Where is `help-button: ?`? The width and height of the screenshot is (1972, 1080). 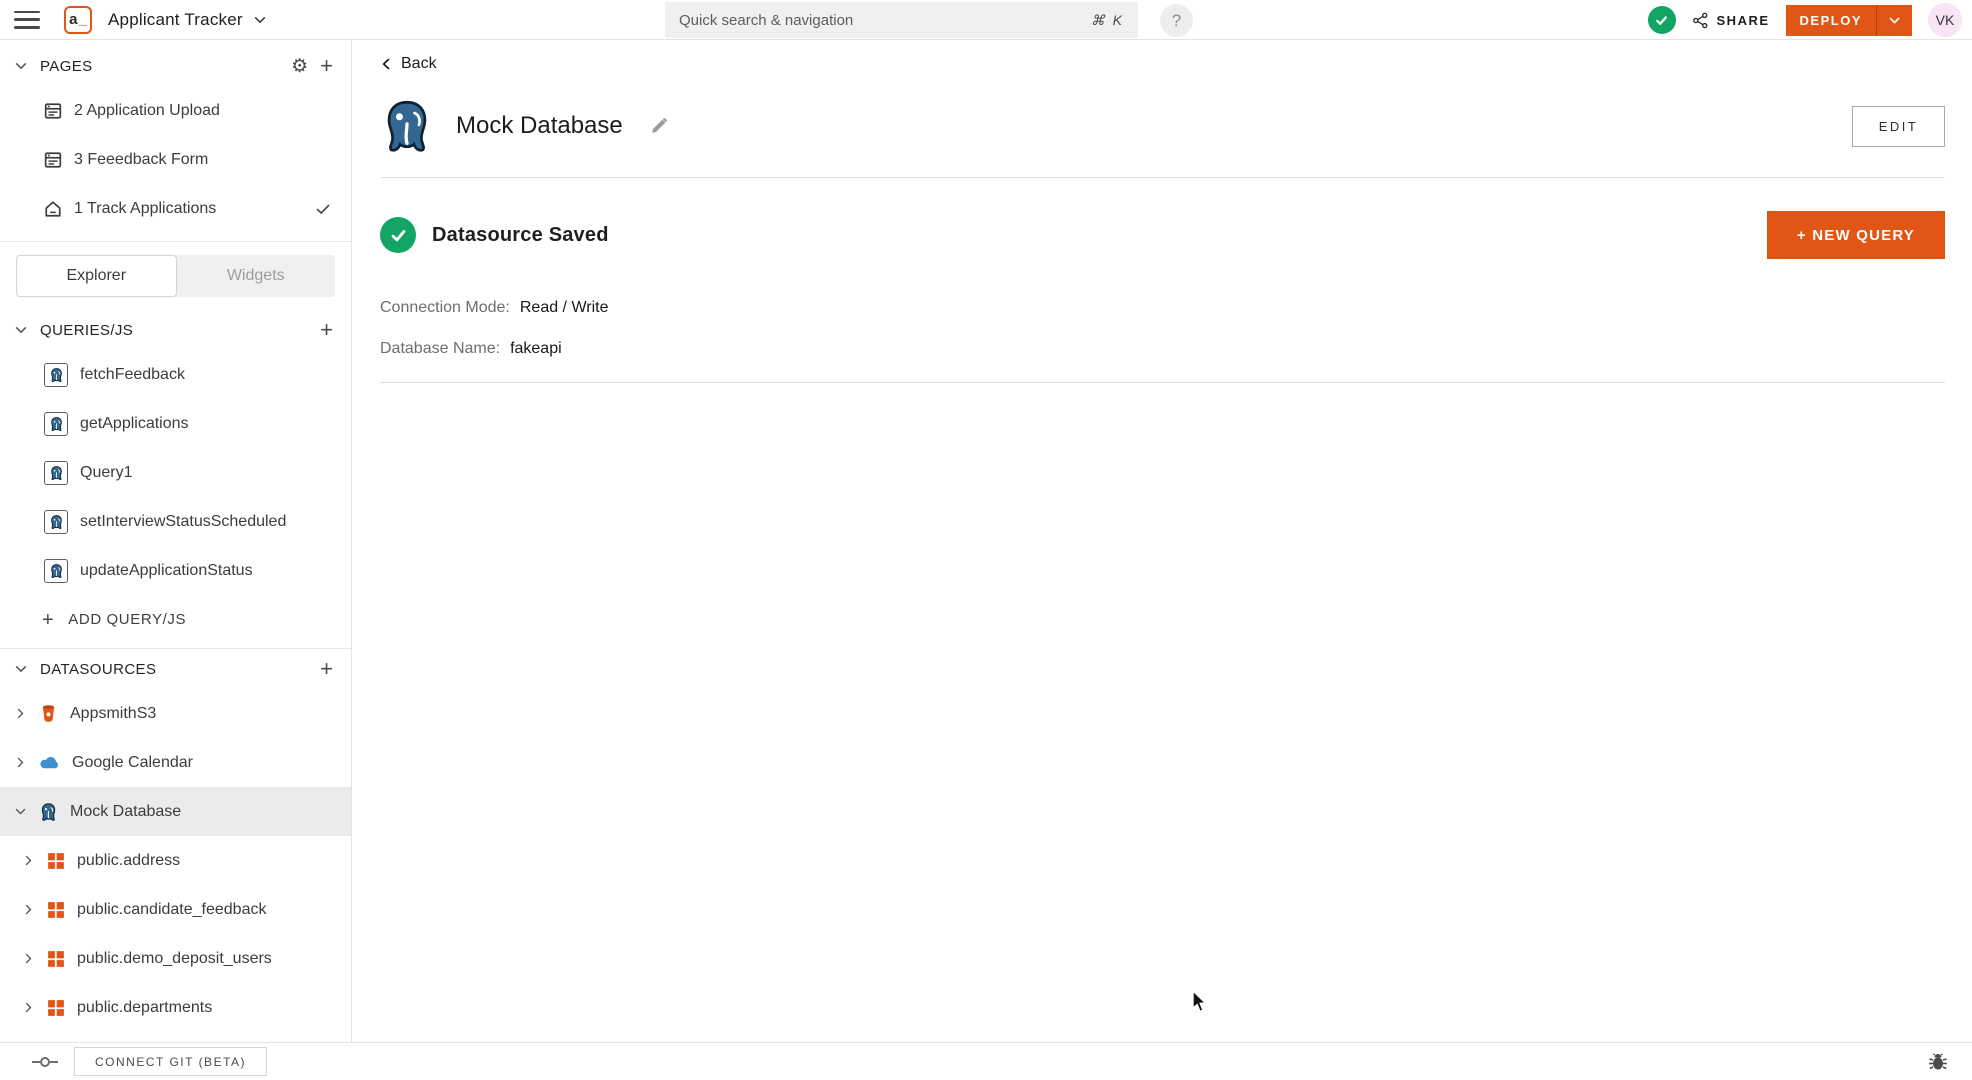
help-button: ? is located at coordinates (1176, 20).